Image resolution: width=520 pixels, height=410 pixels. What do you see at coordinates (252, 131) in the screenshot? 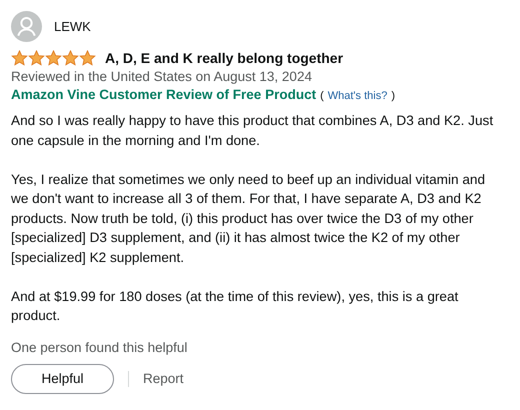
I see `review-paragraph: And so I was really happy to have this product that combines A, D3 and K2. Just one capsule in the morning and I'm done.` at bounding box center [252, 131].